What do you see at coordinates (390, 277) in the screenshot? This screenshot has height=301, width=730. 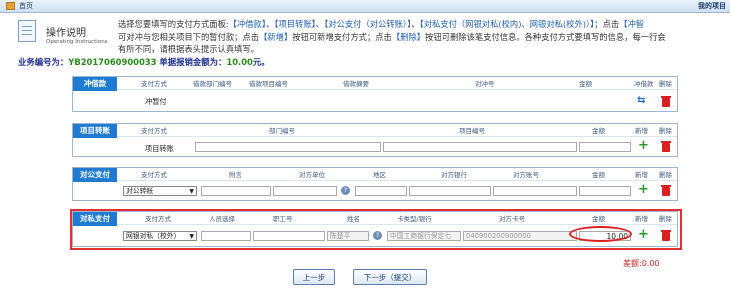 I see `next-step-submit-button: 下一步（提交）` at bounding box center [390, 277].